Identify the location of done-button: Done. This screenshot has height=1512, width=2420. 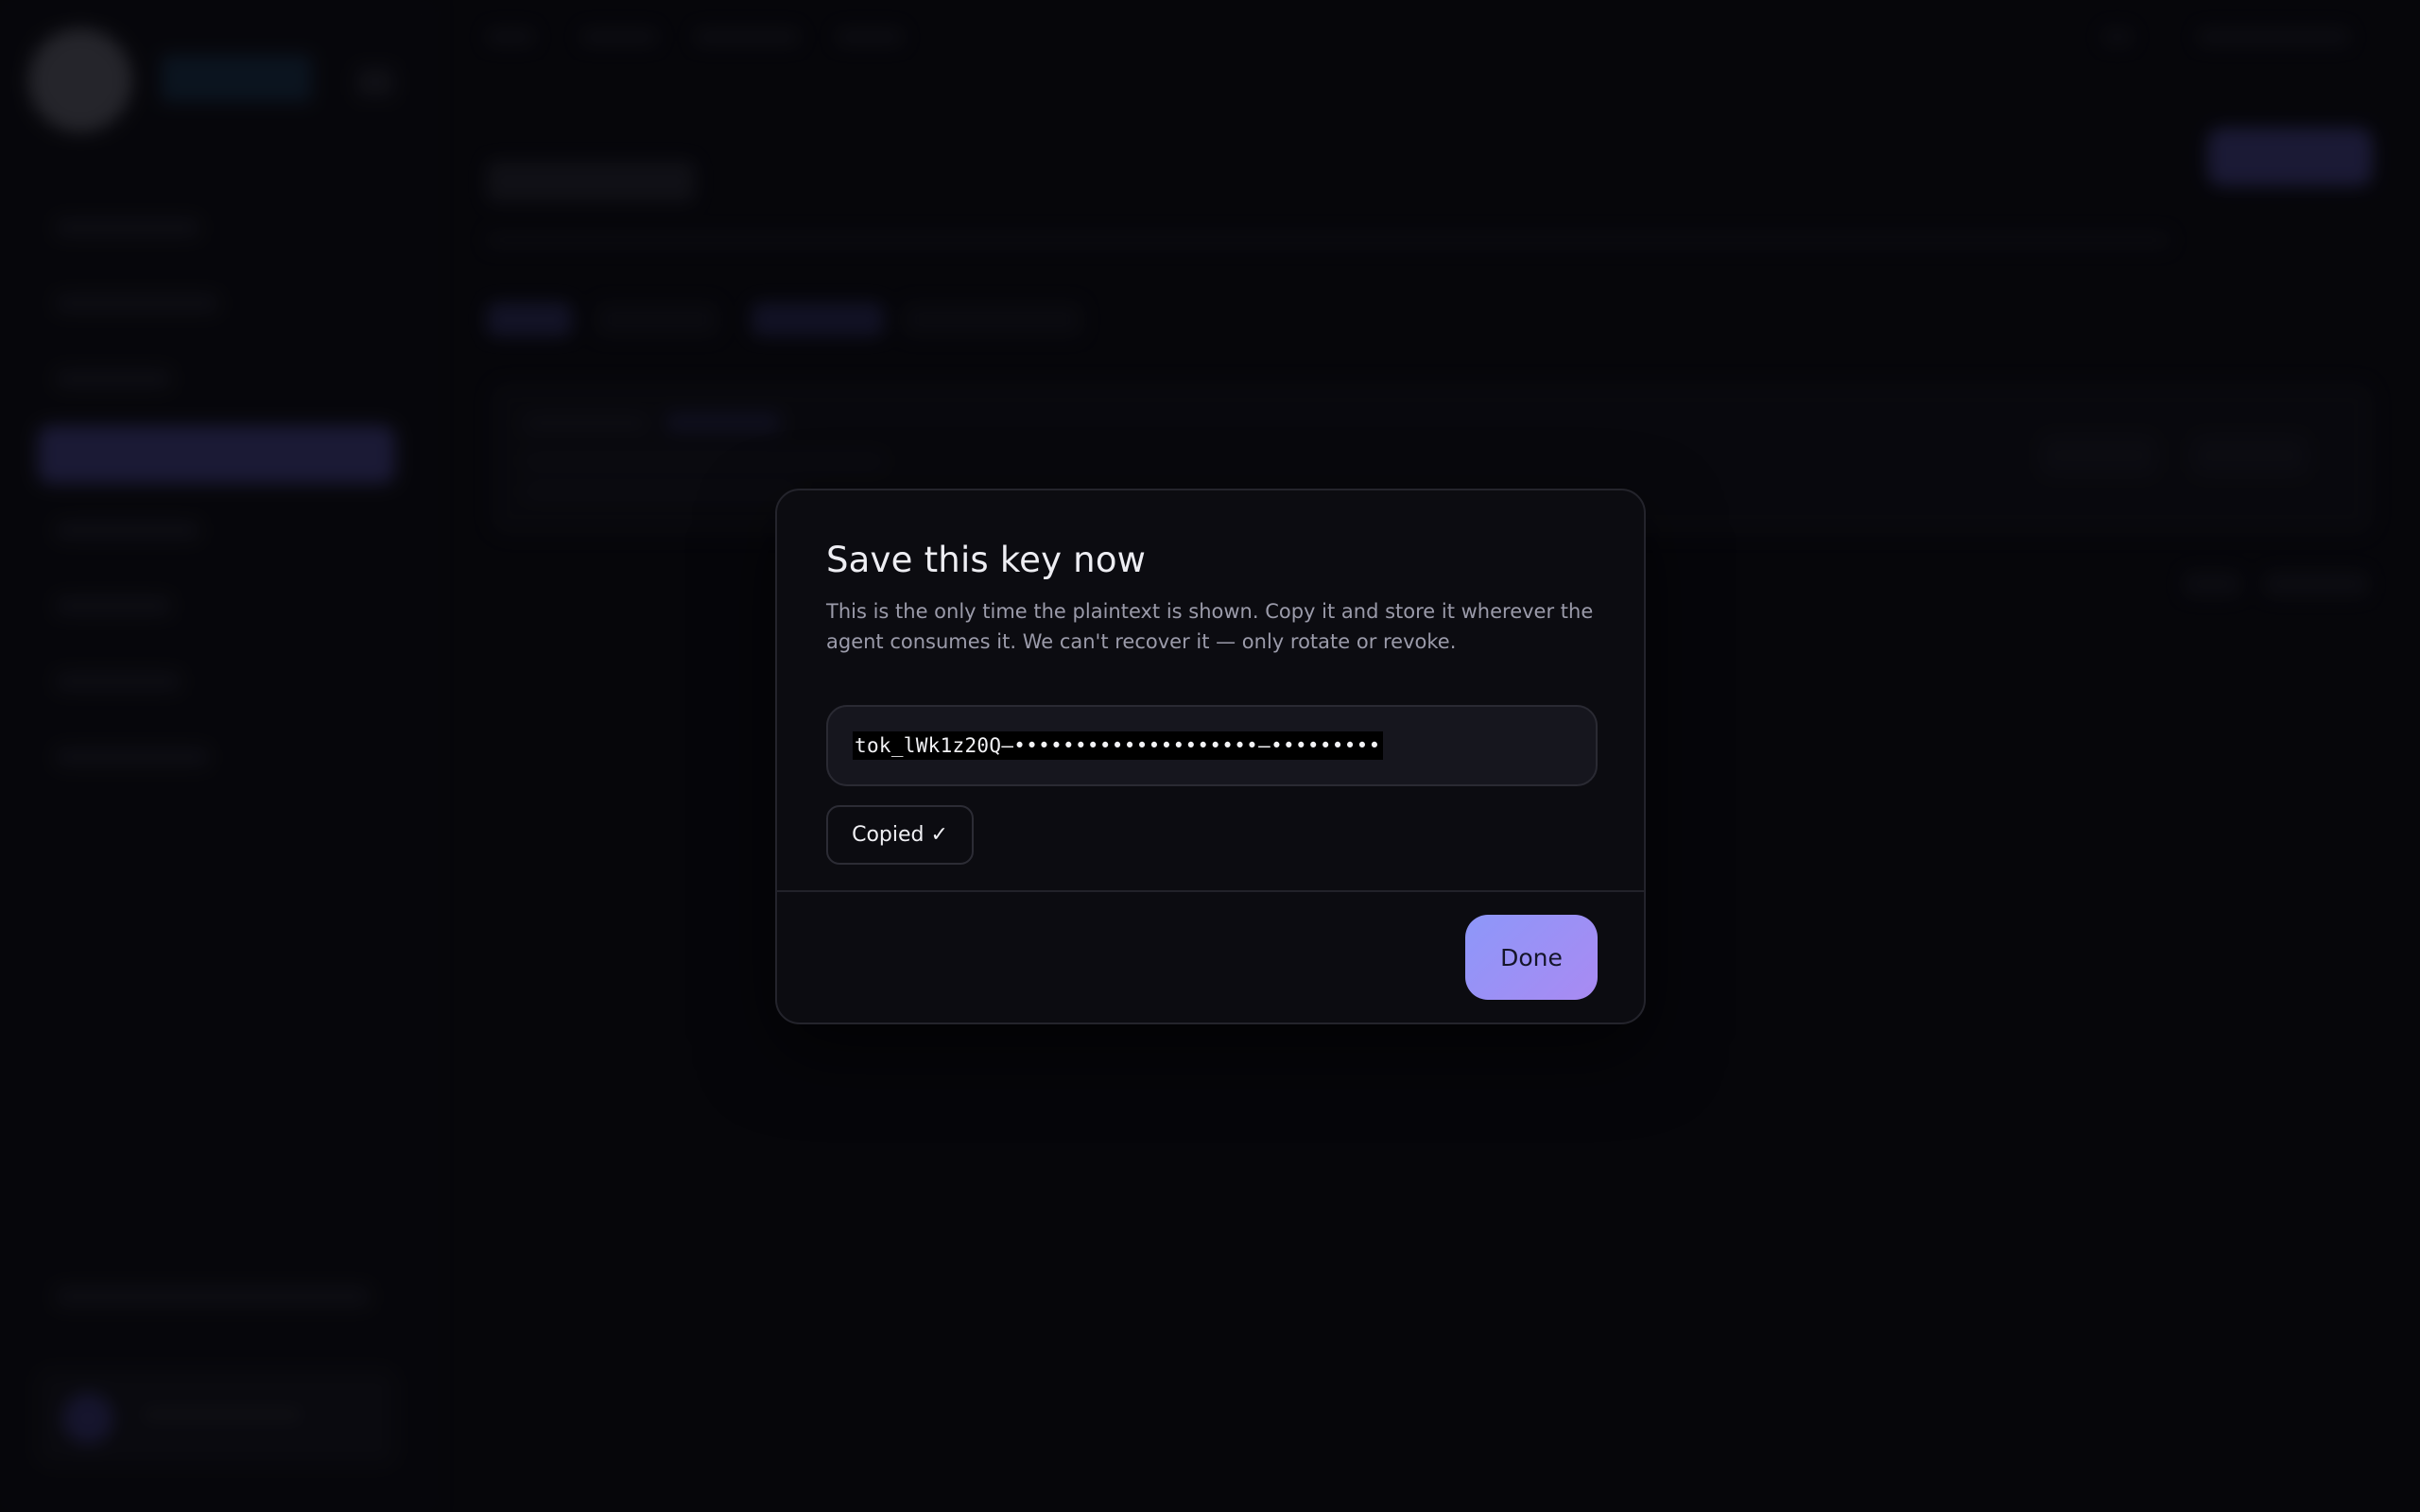
(1531, 957).